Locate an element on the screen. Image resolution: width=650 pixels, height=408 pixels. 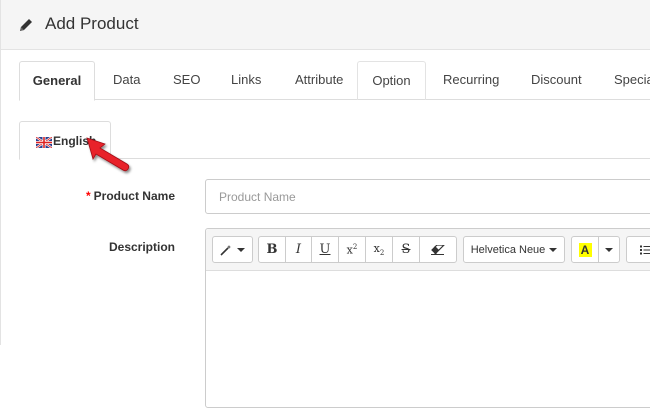
strikethrough-button: S is located at coordinates (406, 249).